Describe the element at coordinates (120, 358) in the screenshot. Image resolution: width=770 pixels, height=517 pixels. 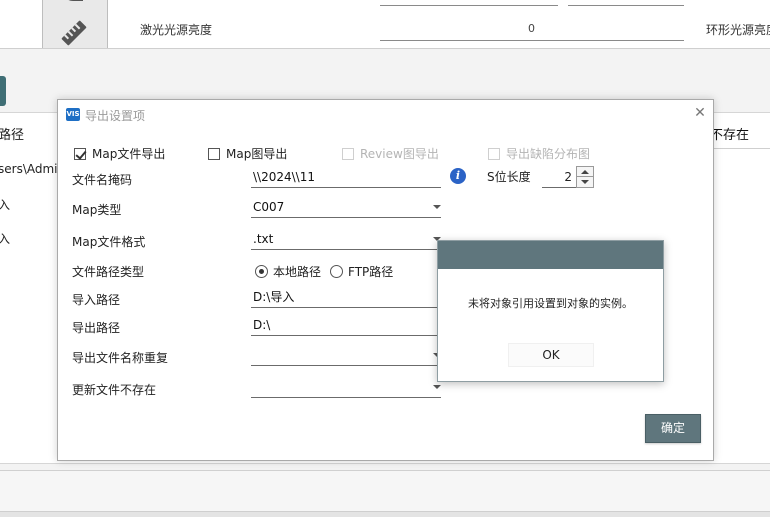
I see `duplicate-name-label: 导出文件名称重复` at that location.